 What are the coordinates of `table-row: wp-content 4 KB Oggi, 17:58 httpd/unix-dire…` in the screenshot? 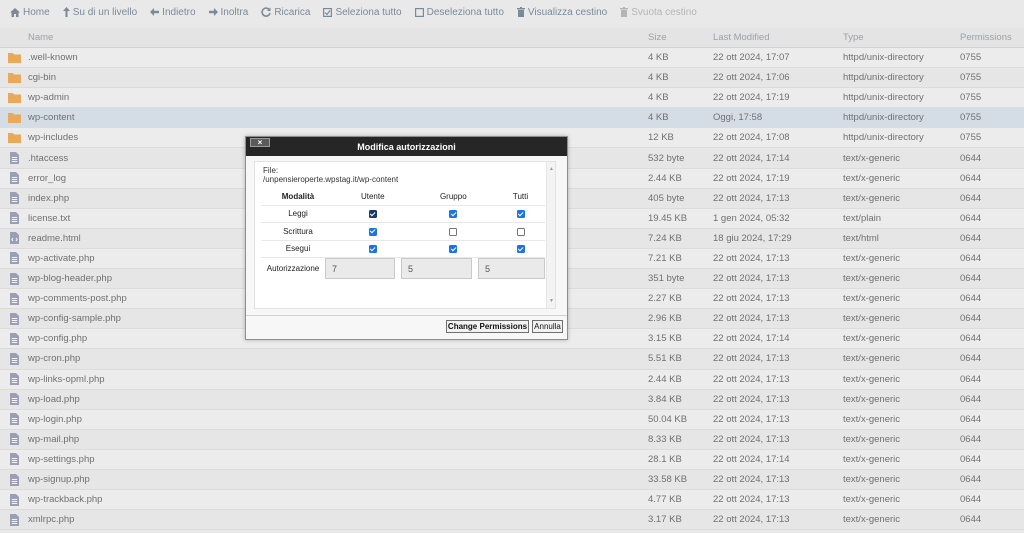 It's located at (512, 118).